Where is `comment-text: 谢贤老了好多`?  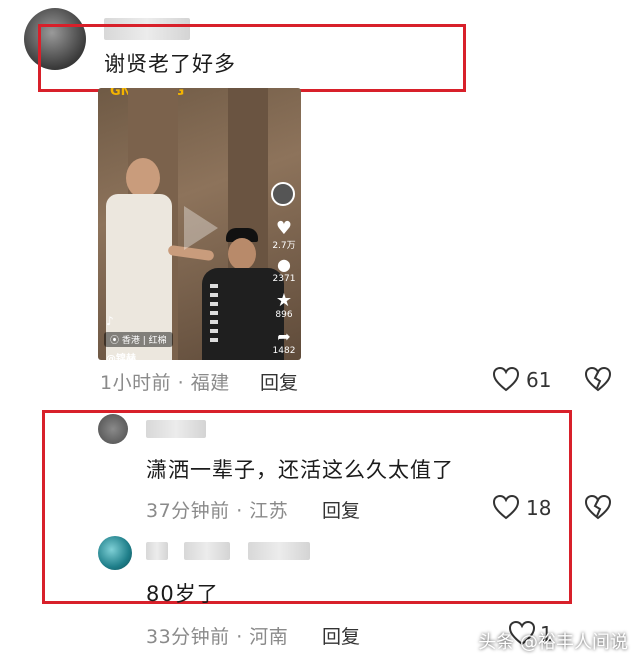 comment-text: 谢贤老了好多 is located at coordinates (170, 64).